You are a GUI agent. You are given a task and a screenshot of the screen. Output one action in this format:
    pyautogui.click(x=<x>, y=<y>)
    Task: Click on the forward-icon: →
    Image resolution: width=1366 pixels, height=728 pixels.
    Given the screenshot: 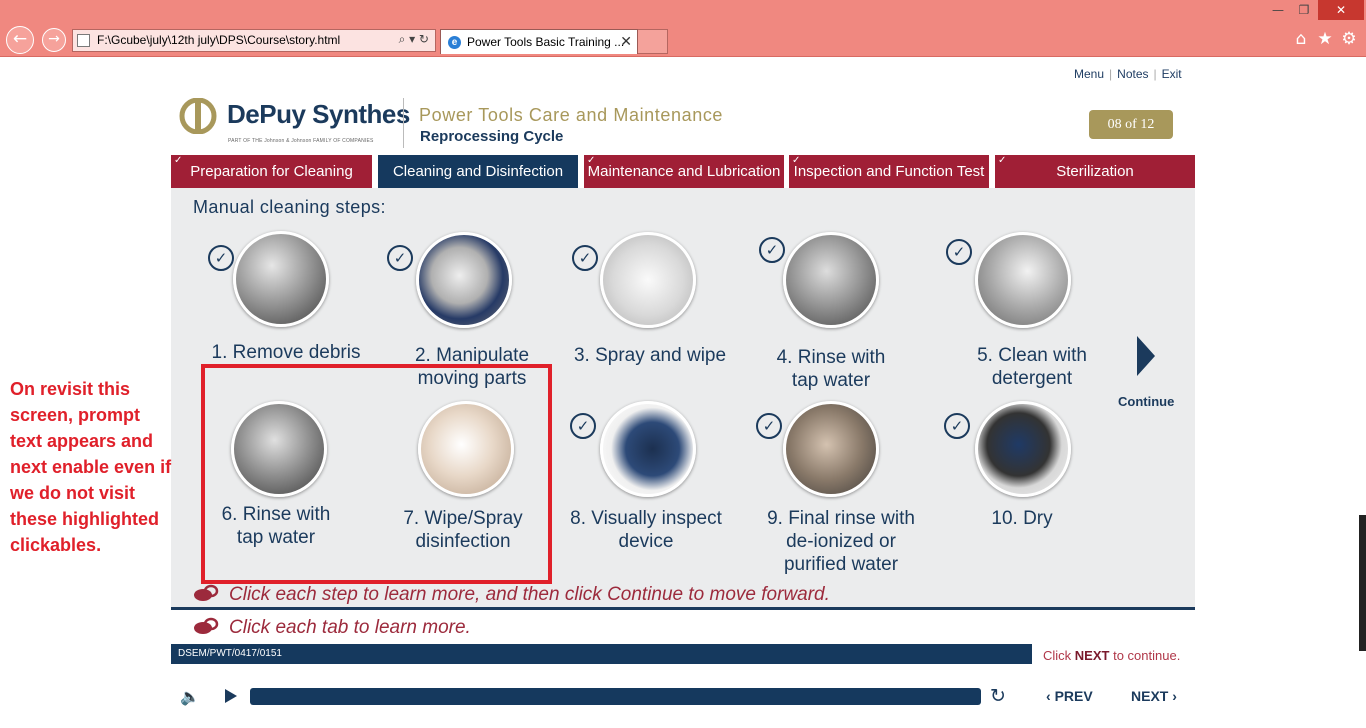 What is the action you would take?
    pyautogui.click(x=54, y=40)
    